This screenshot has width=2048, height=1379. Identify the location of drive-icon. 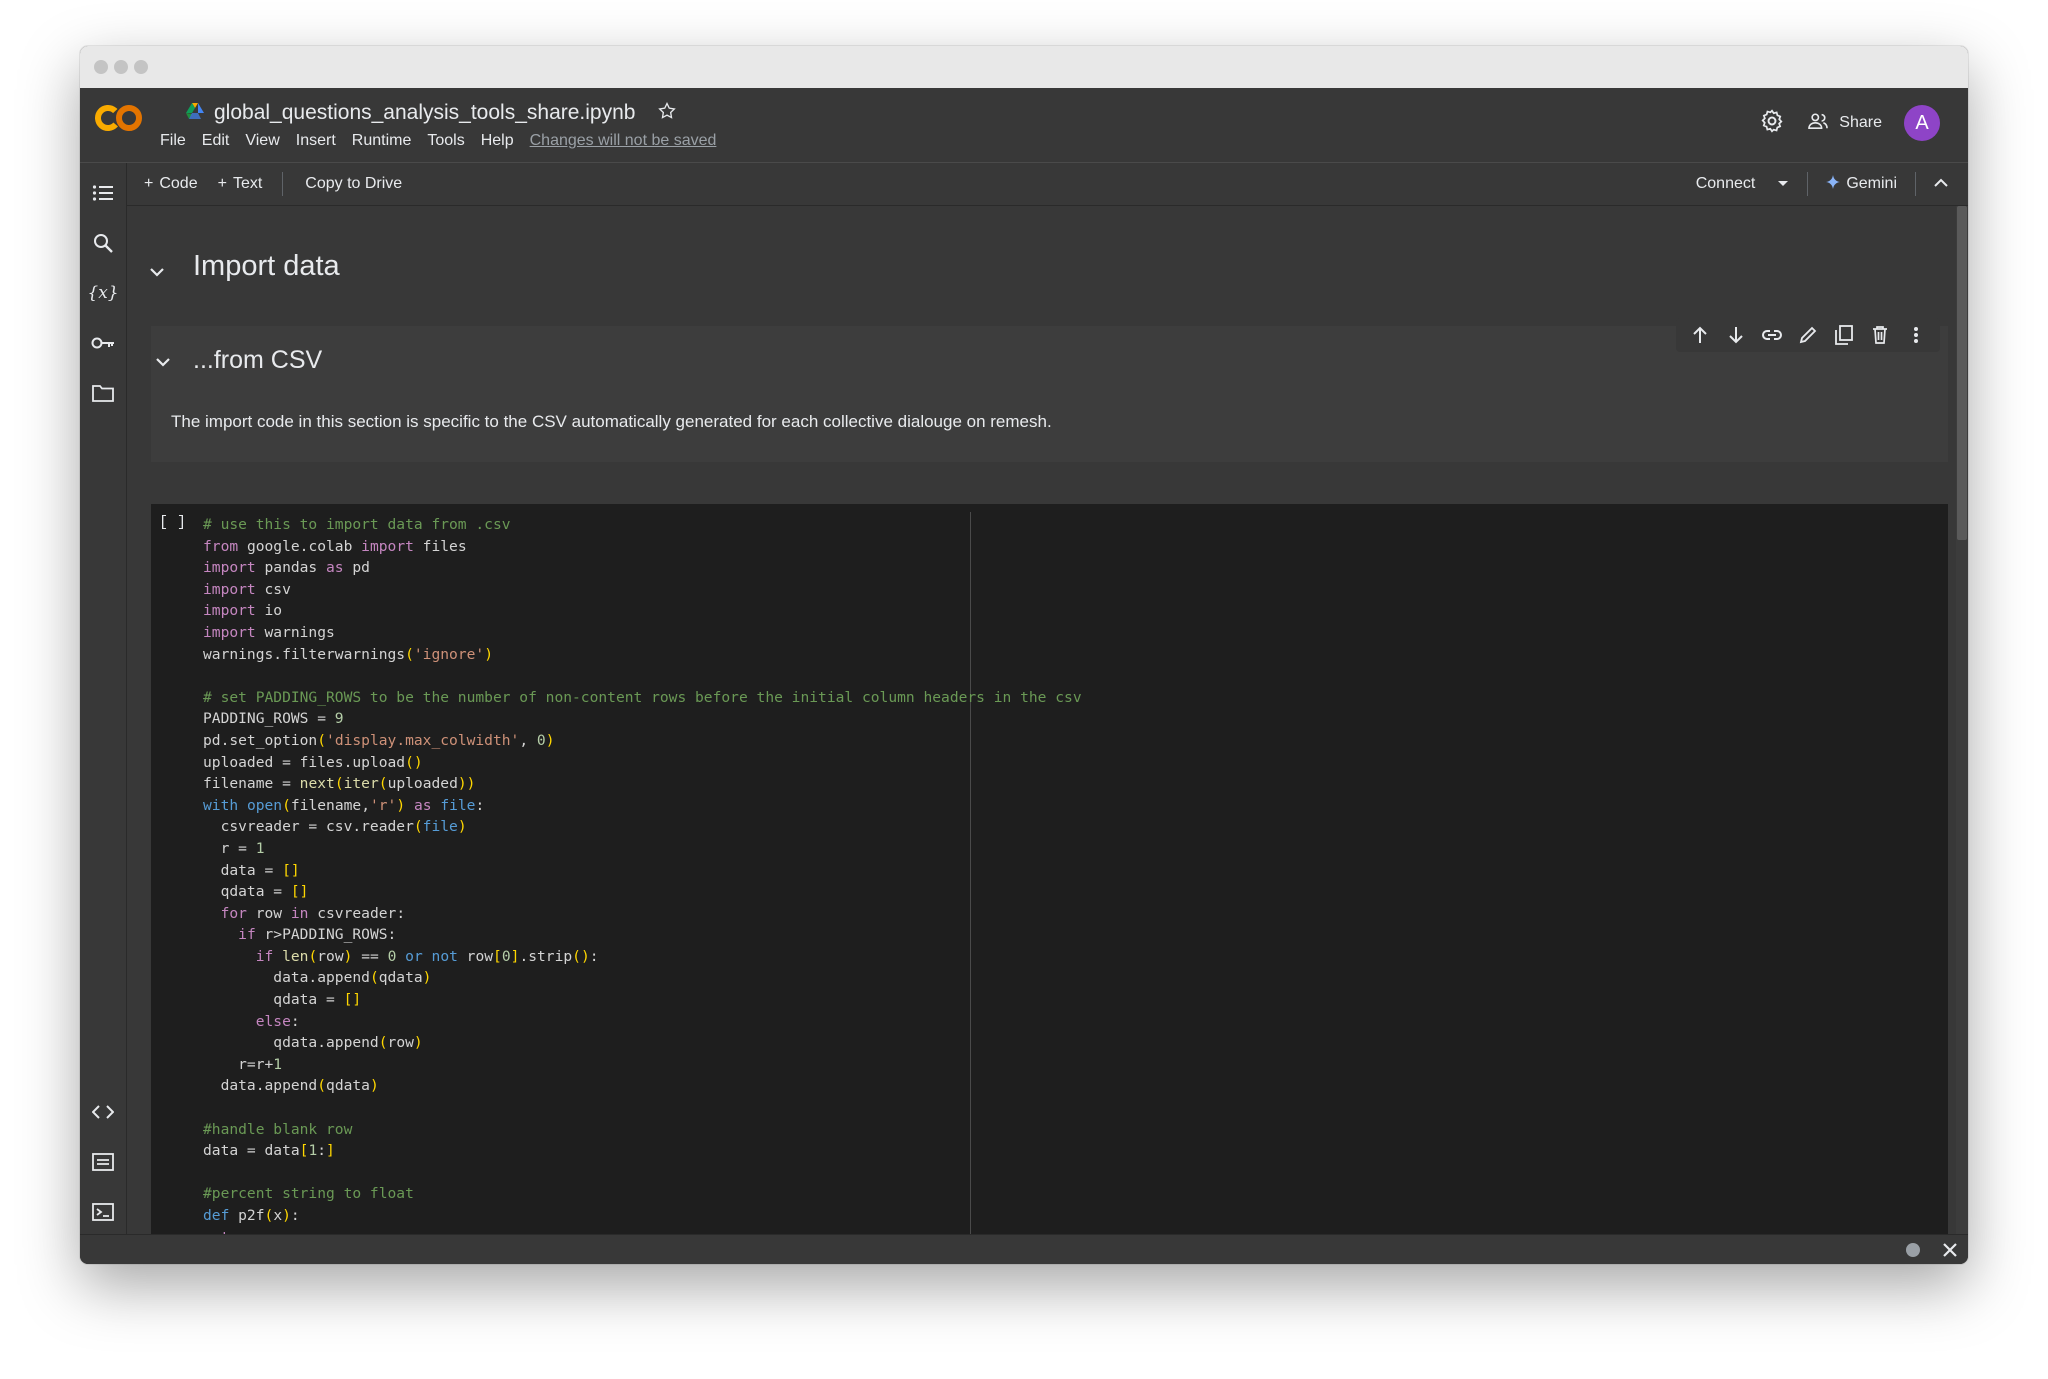
(195, 113).